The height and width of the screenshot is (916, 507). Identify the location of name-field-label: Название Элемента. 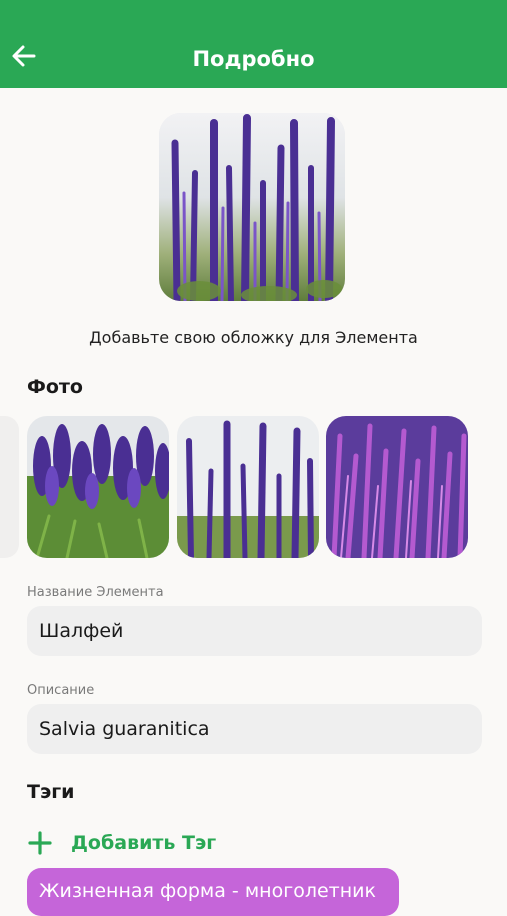
(95, 592).